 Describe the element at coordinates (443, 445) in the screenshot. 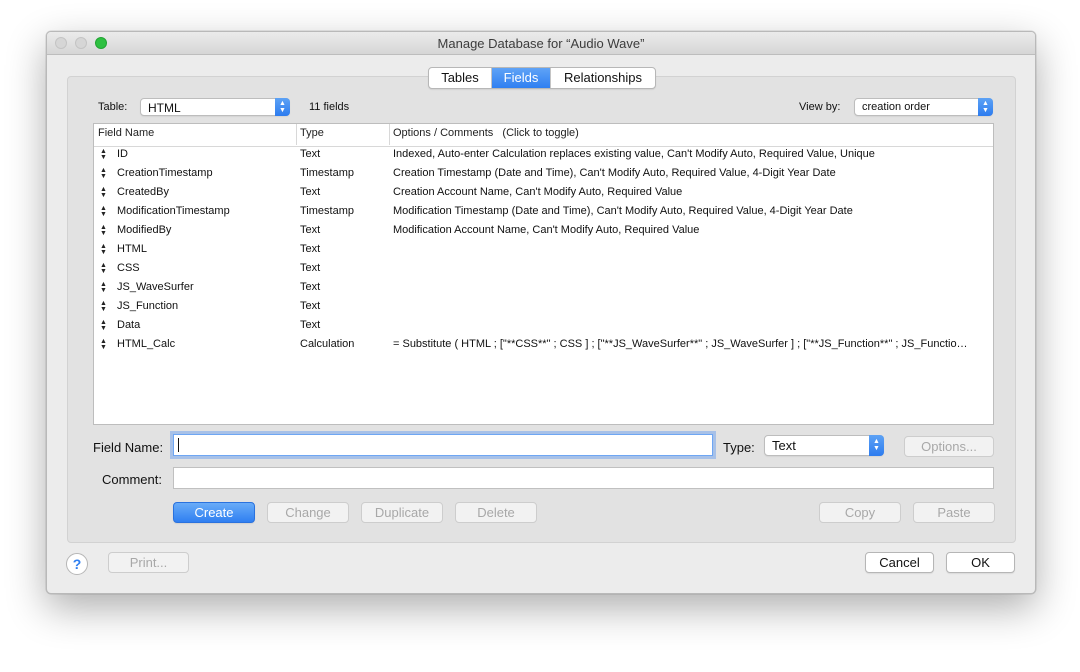

I see `field-name-input` at that location.